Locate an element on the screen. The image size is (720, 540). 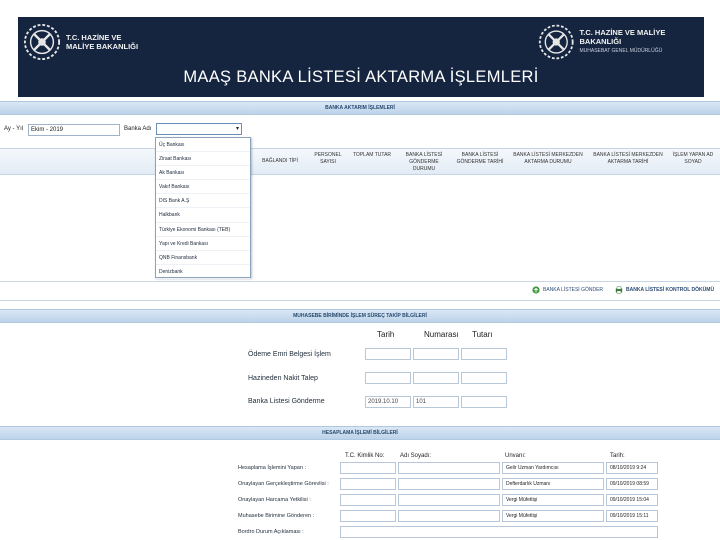
ministry-logo-left: T.C. HAZİNE VE MALİYE BAKANLIĞI is located at coordinates (80, 42).